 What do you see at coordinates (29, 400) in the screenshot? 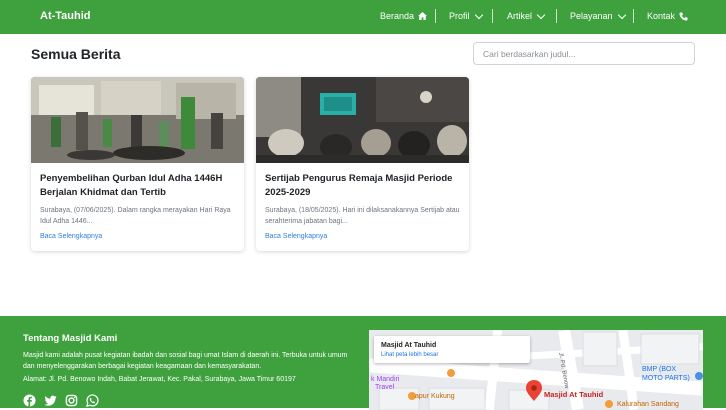
I see `facebook-icon` at bounding box center [29, 400].